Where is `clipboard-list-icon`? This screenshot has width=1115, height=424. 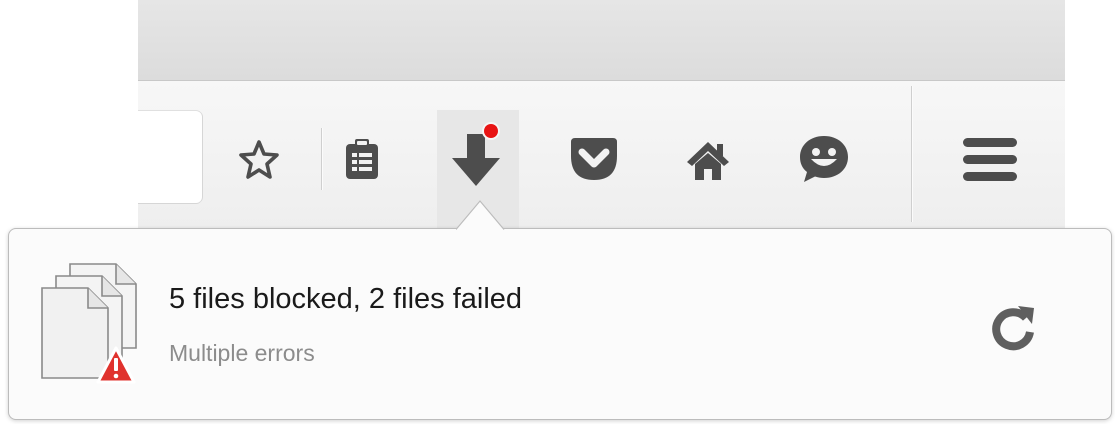
clipboard-list-icon is located at coordinates (362, 159).